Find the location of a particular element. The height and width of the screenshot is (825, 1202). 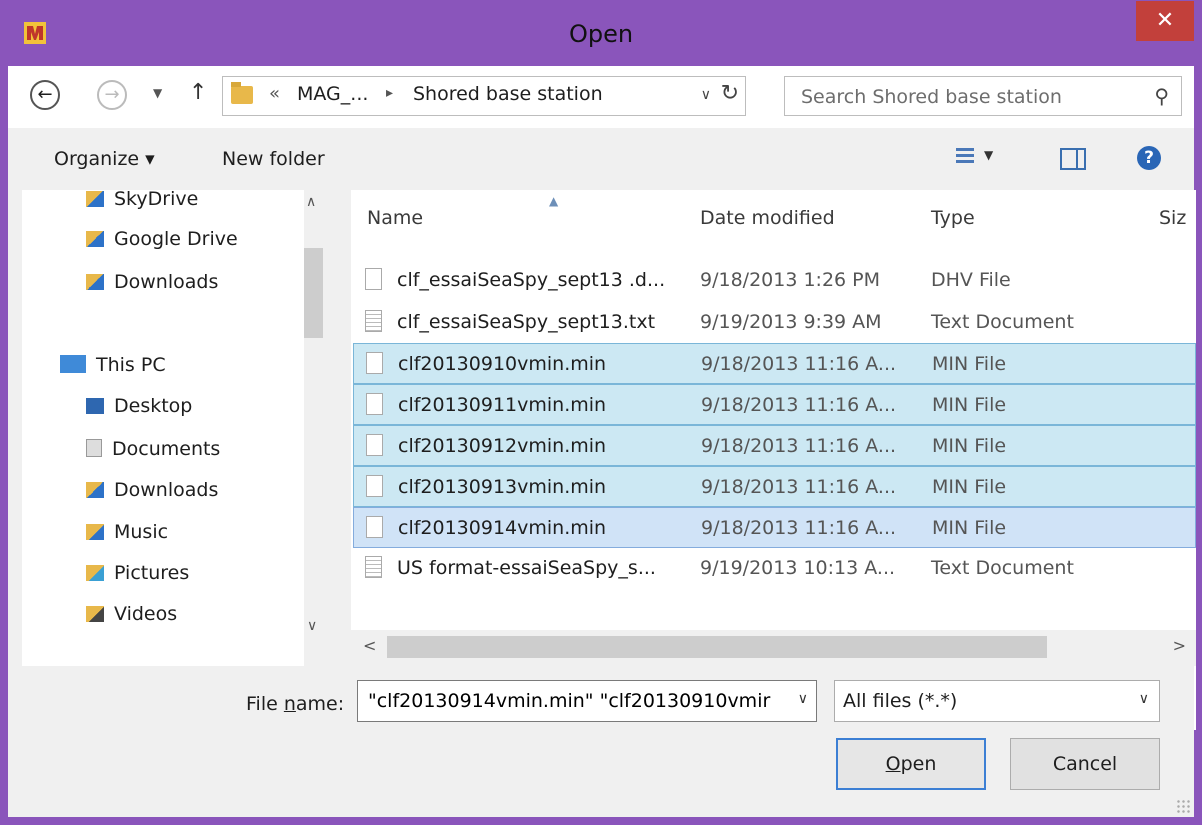

file-name: clf20130910vmin.min is located at coordinates (502, 364).